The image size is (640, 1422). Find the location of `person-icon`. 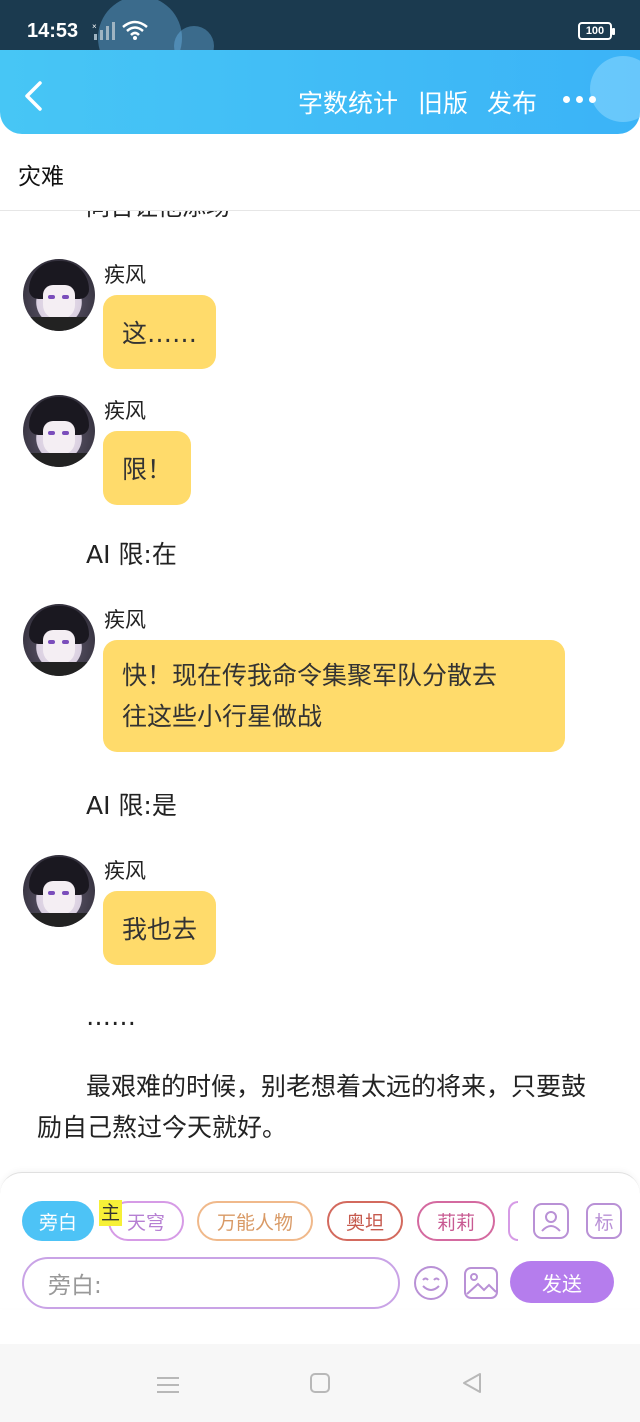

person-icon is located at coordinates (551, 1221).